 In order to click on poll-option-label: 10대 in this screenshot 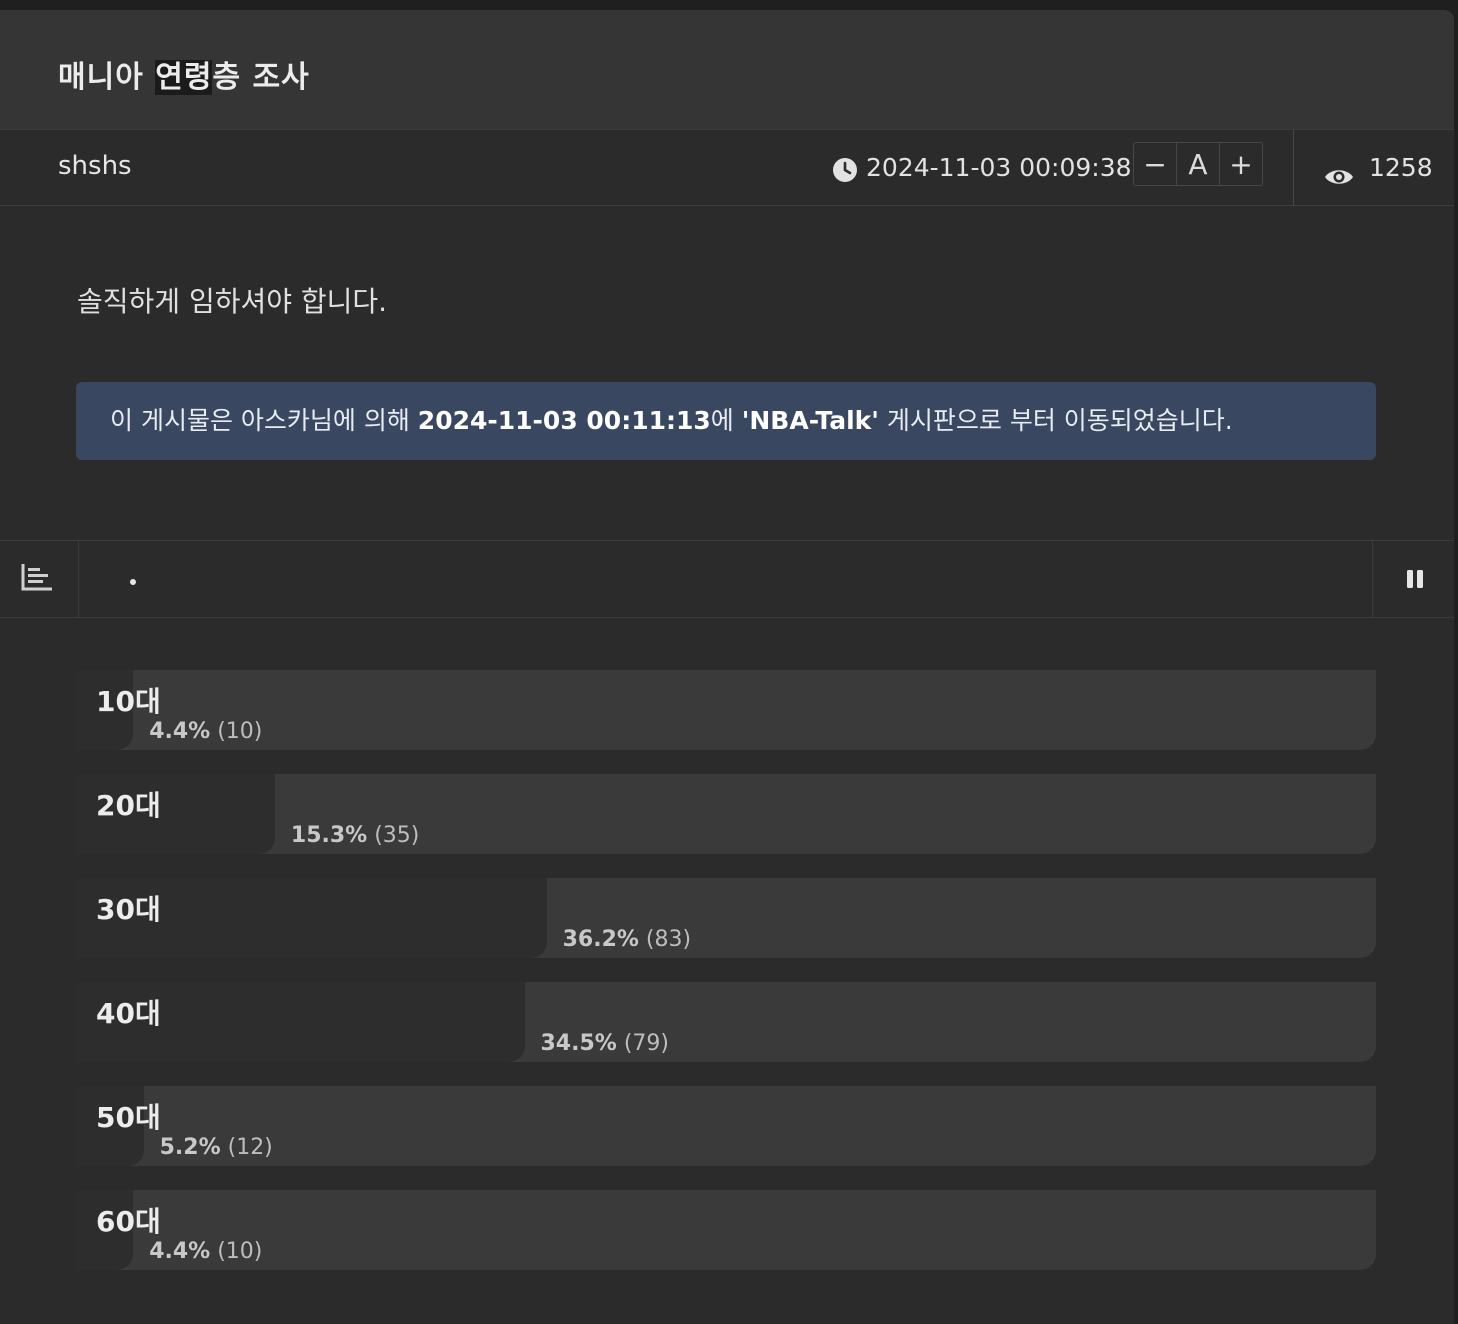, I will do `click(128, 701)`.